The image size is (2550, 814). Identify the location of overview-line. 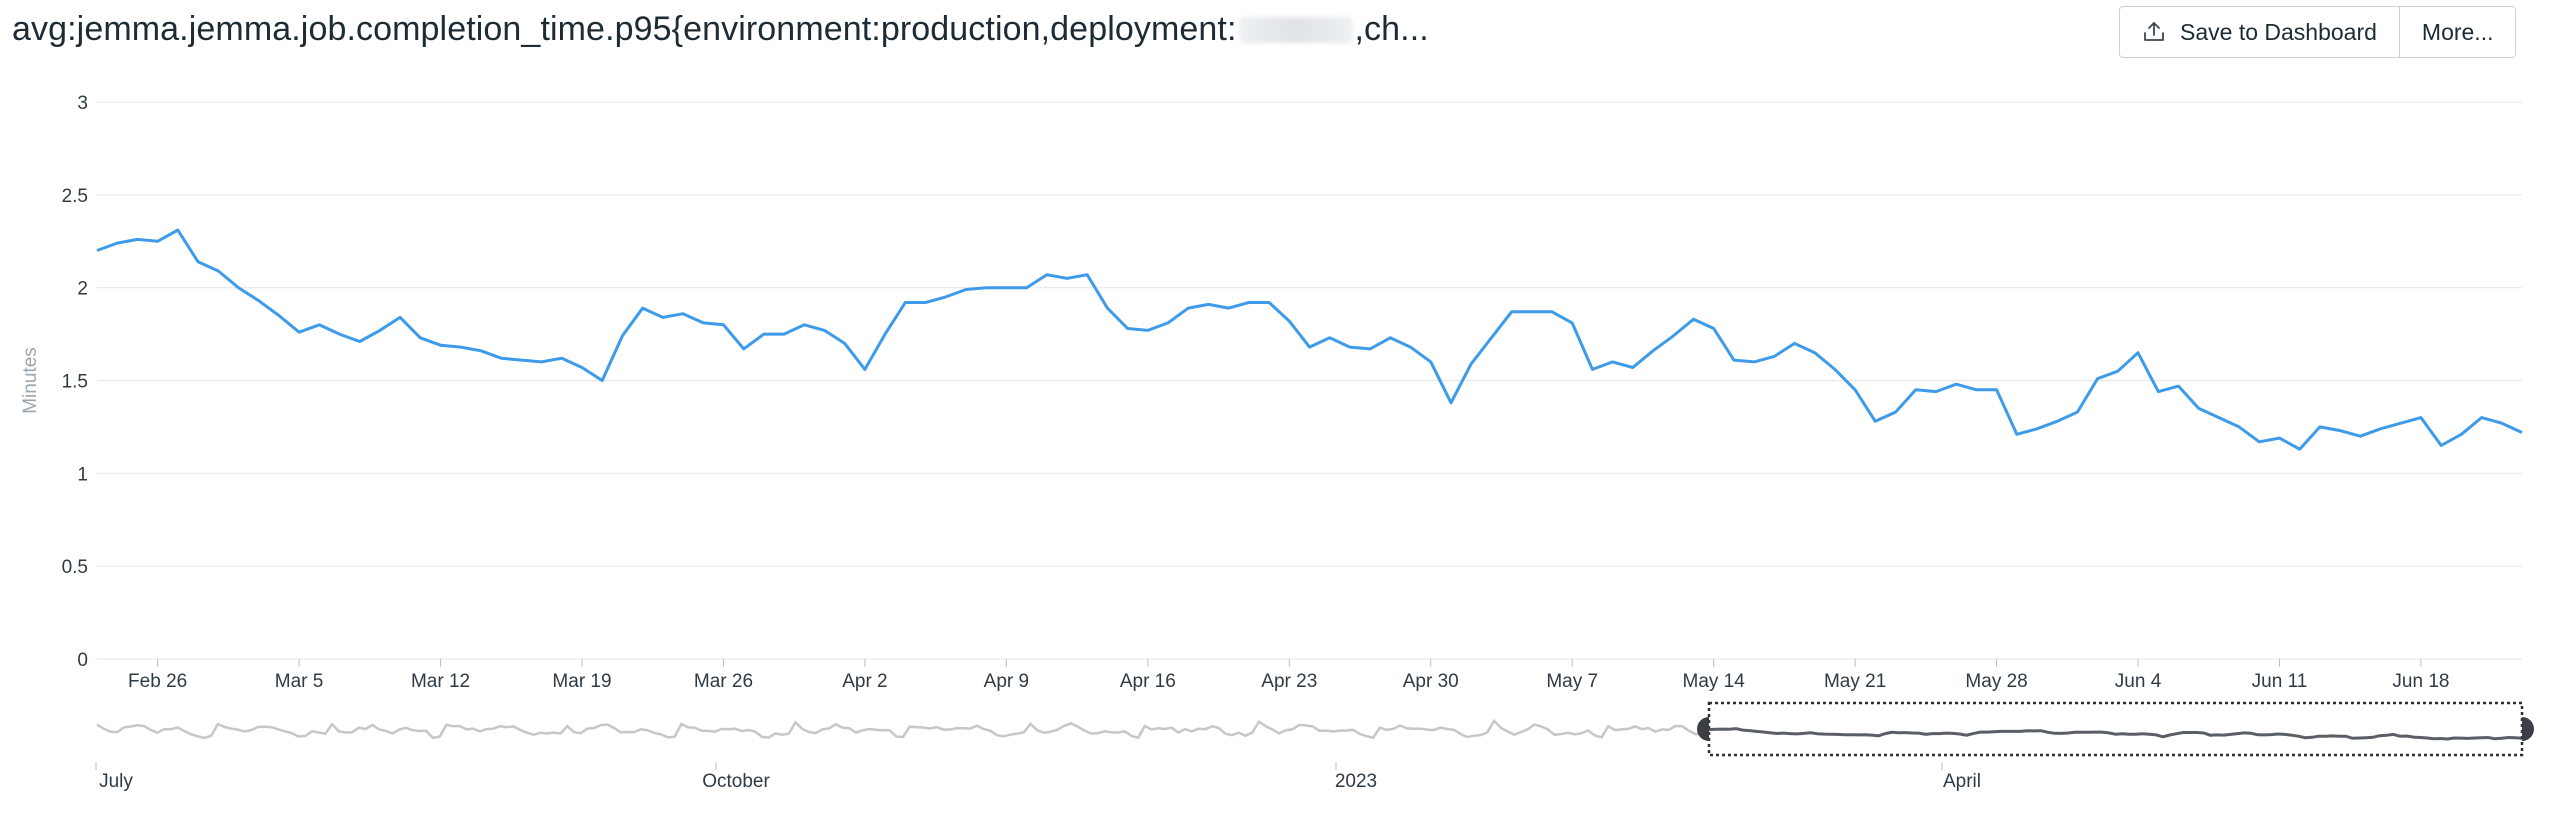
(903, 729).